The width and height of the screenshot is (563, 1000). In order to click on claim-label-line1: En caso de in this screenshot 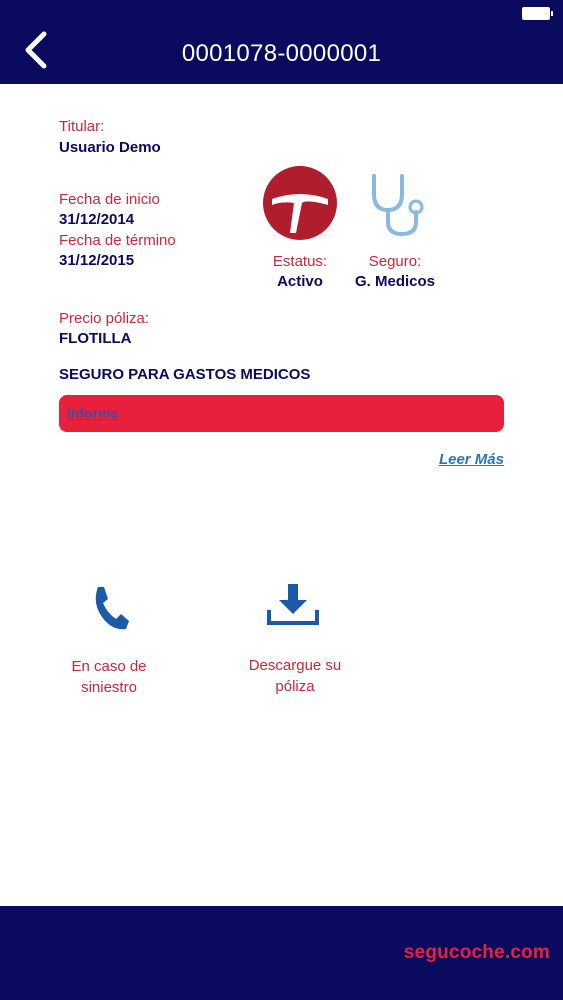, I will do `click(109, 666)`.